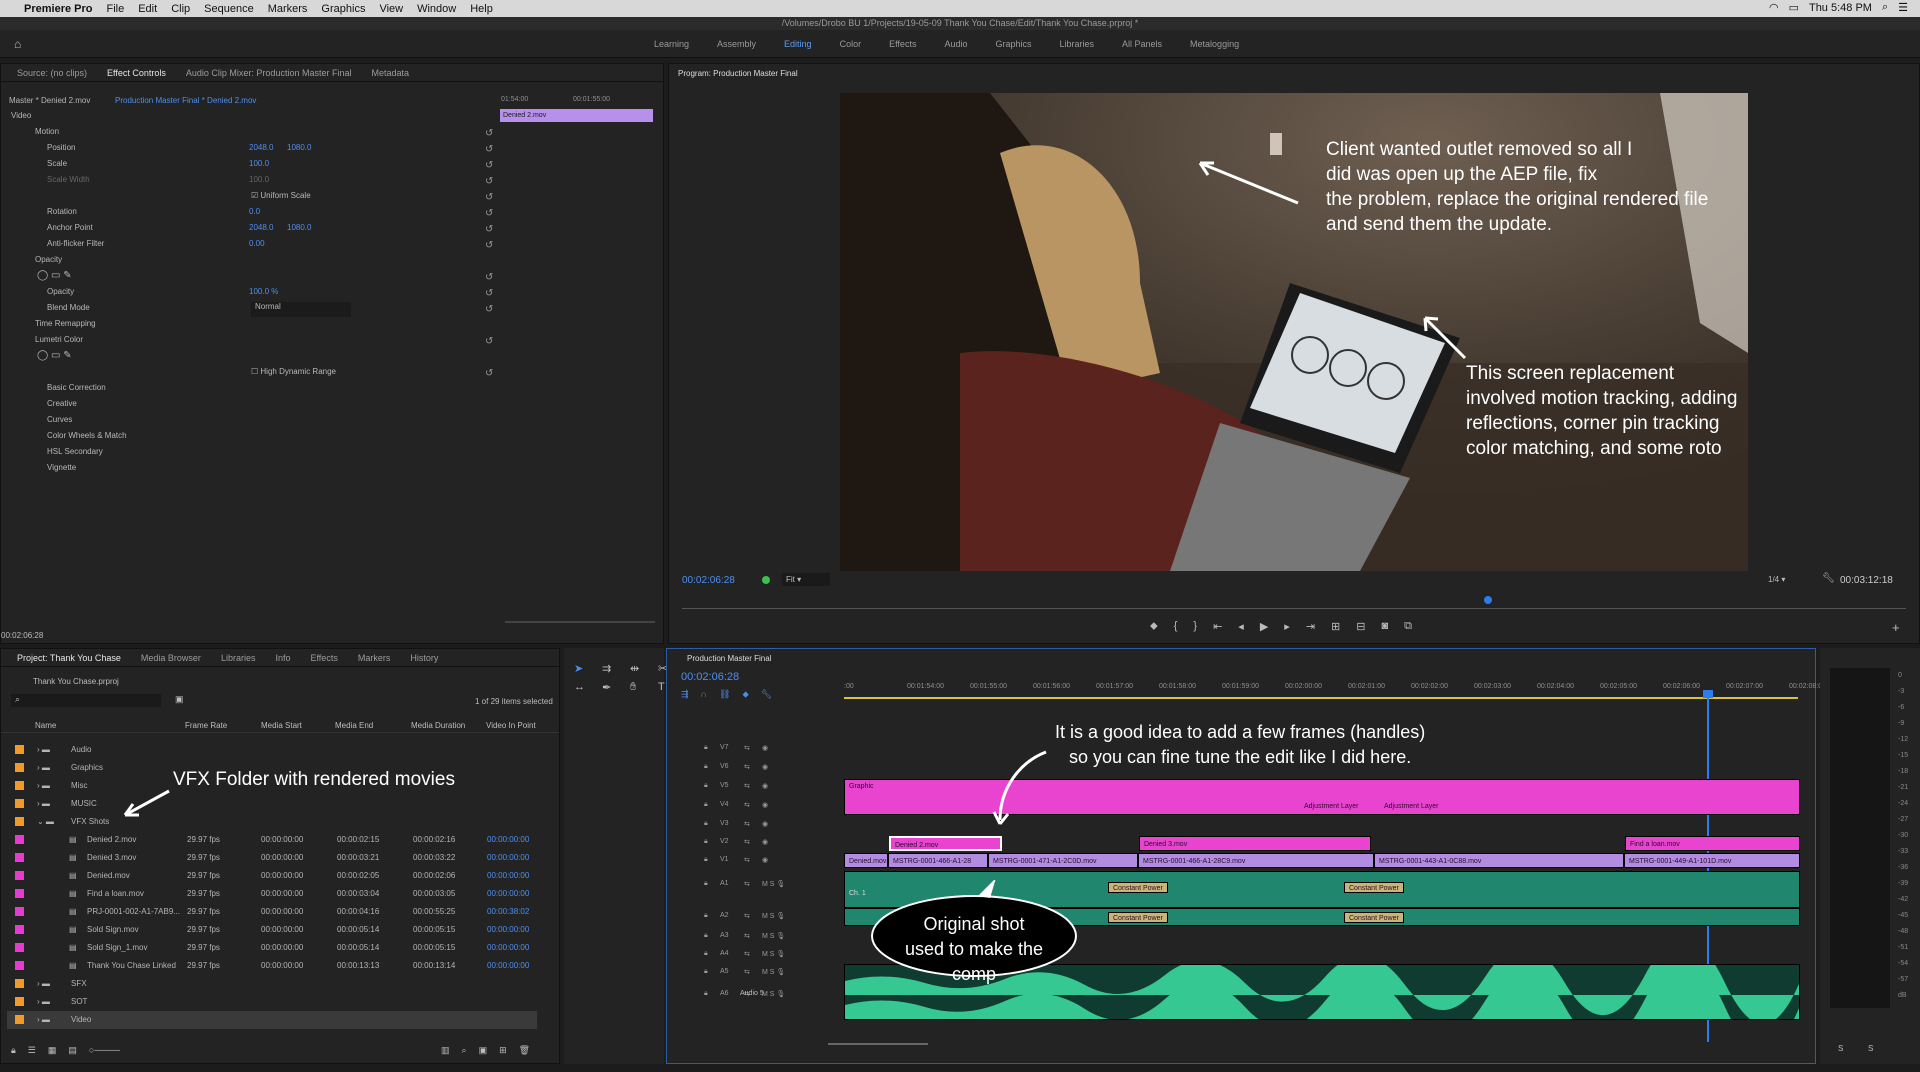  What do you see at coordinates (86, 700) in the screenshot?
I see `project-search-input: ⌕` at bounding box center [86, 700].